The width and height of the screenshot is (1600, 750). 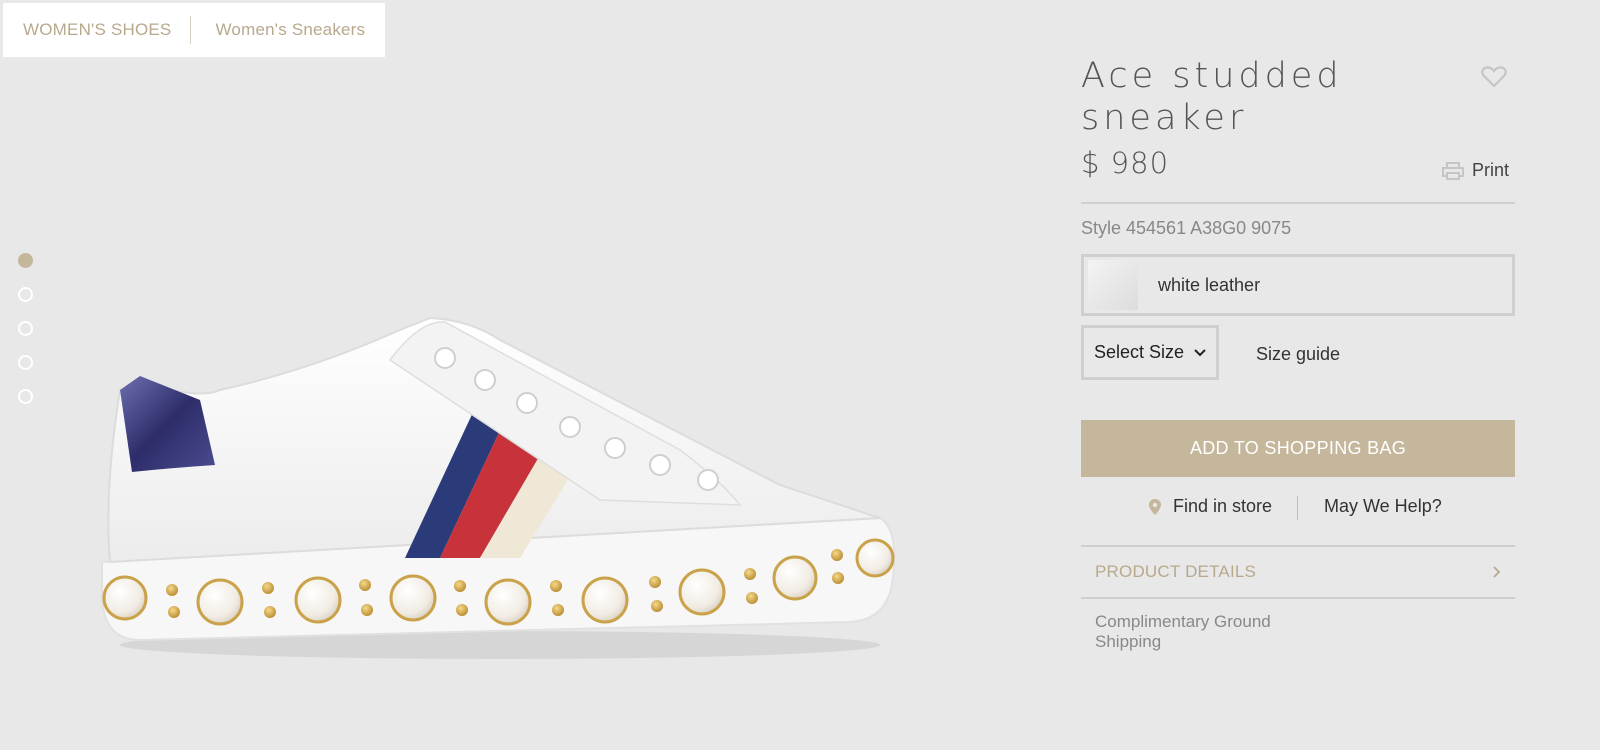 I want to click on location-pin-icon, so click(x=1155, y=506).